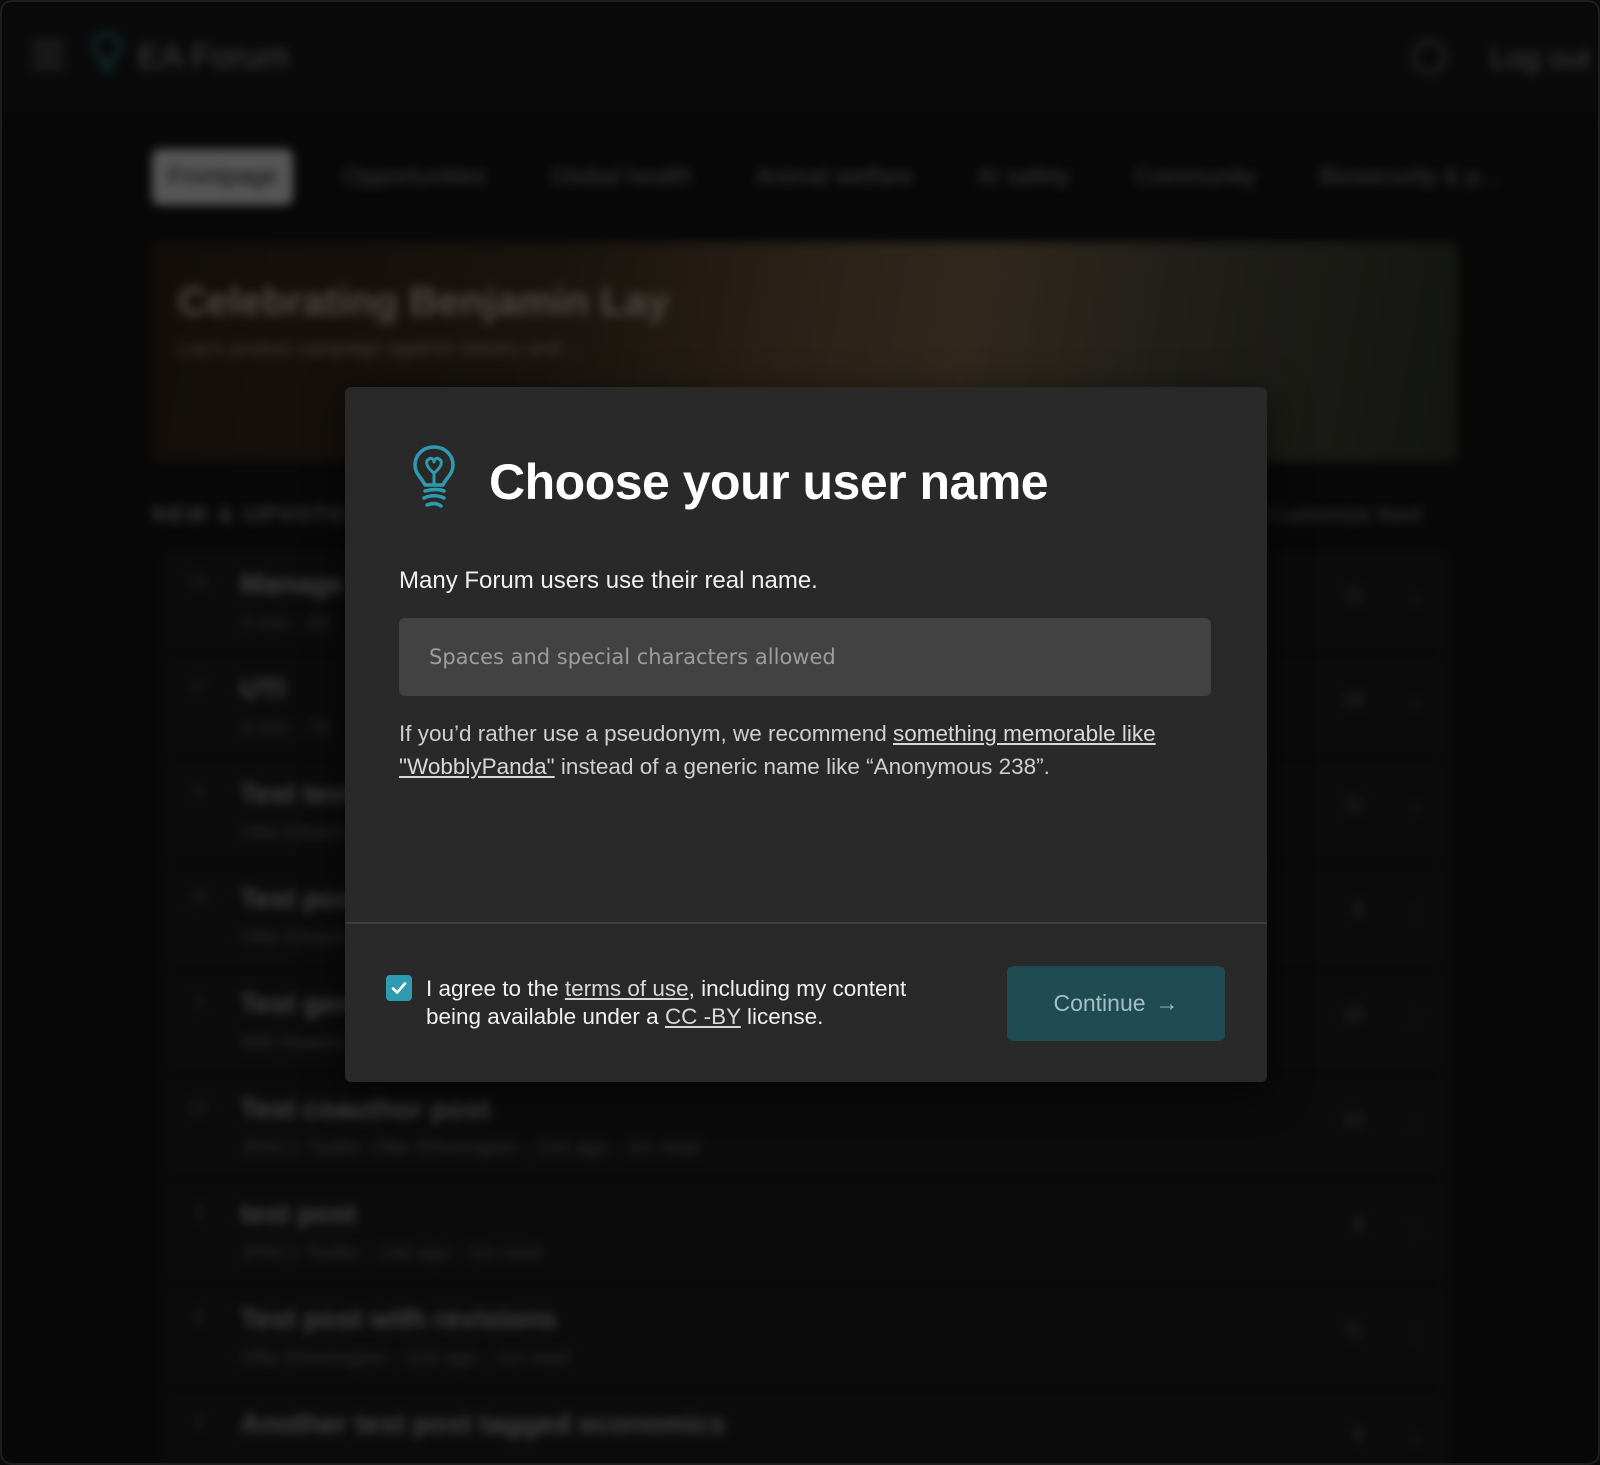 Image resolution: width=1600 pixels, height=1465 pixels. What do you see at coordinates (703, 1016) in the screenshot?
I see `license-link: CC -BY` at bounding box center [703, 1016].